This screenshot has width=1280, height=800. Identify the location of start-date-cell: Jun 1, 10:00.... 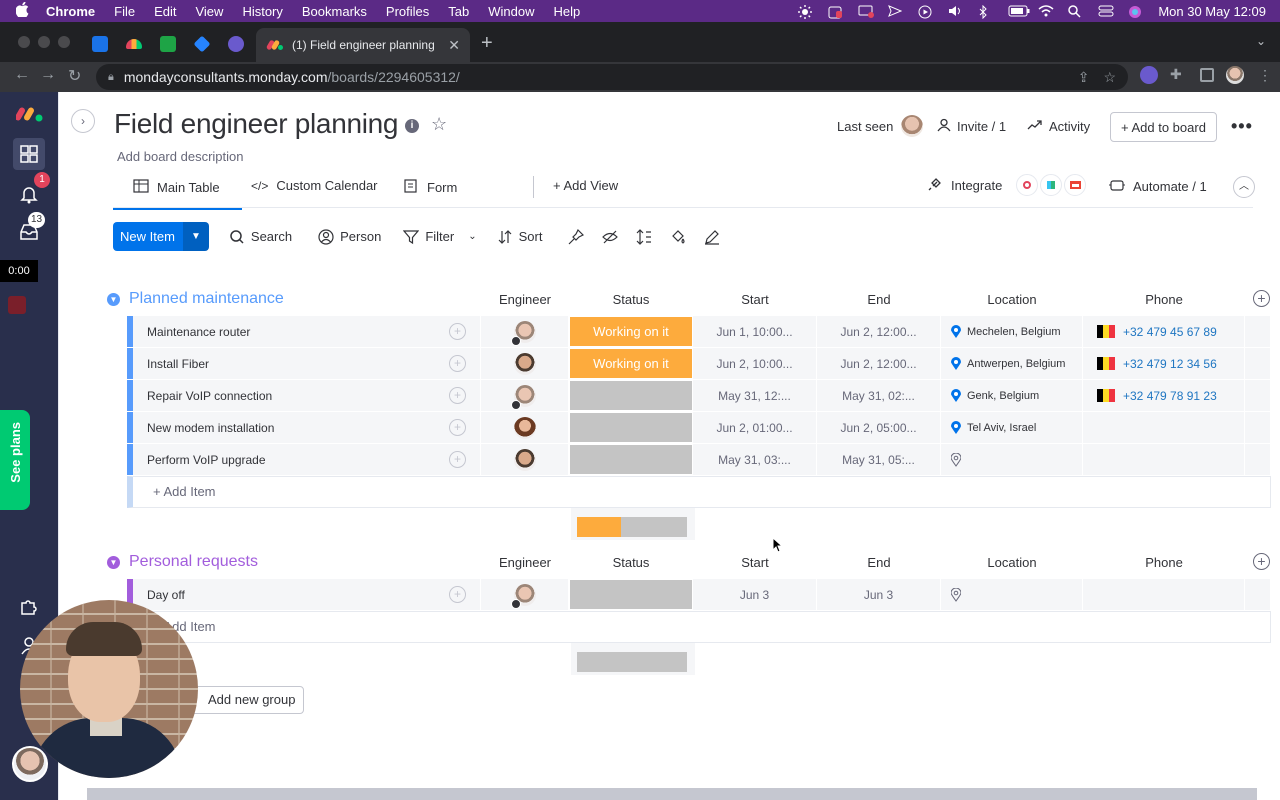
(755, 331).